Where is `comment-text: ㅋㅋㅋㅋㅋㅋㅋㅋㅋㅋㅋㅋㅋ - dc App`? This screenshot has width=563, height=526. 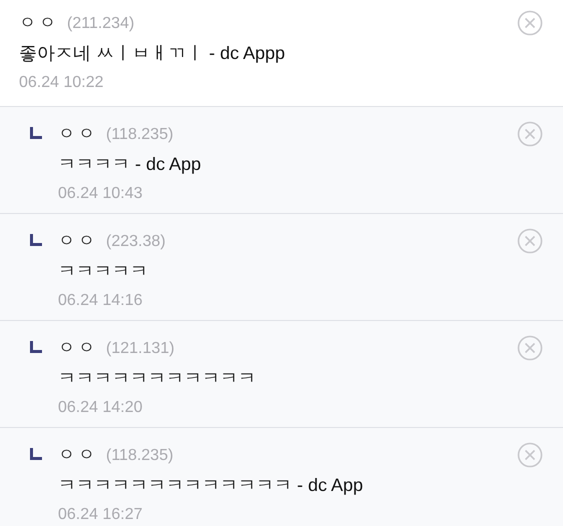 comment-text: ㅋㅋㅋㅋㅋㅋㅋㅋㅋㅋㅋㅋㅋ - dc App is located at coordinates (211, 485).